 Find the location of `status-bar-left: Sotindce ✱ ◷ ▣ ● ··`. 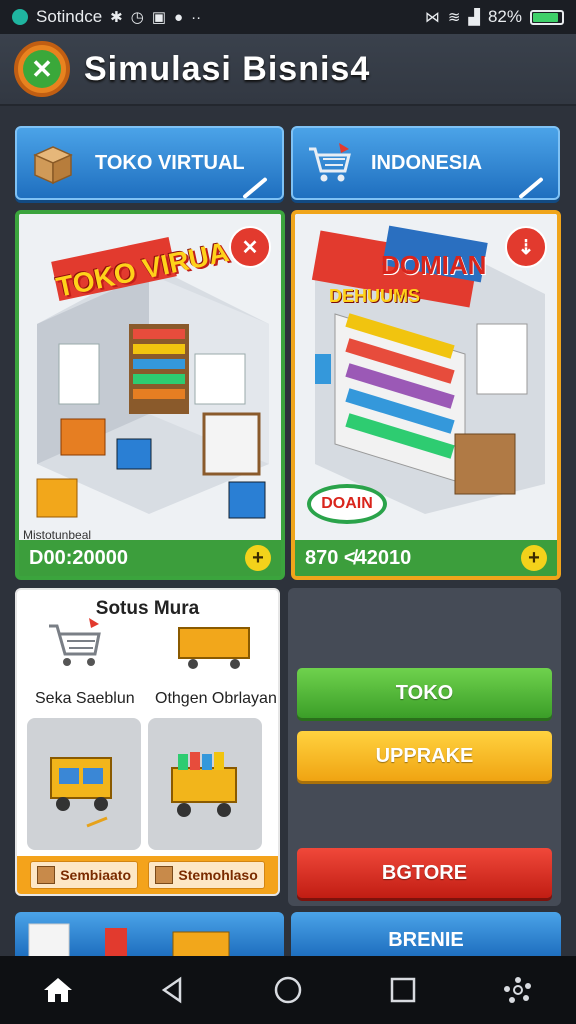

status-bar-left: Sotindce ✱ ◷ ▣ ● ·· is located at coordinates (106, 17).